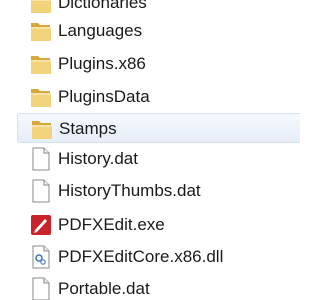 The image size is (320, 300). I want to click on file-row-pluginsdata: PluginsData, so click(158, 97).